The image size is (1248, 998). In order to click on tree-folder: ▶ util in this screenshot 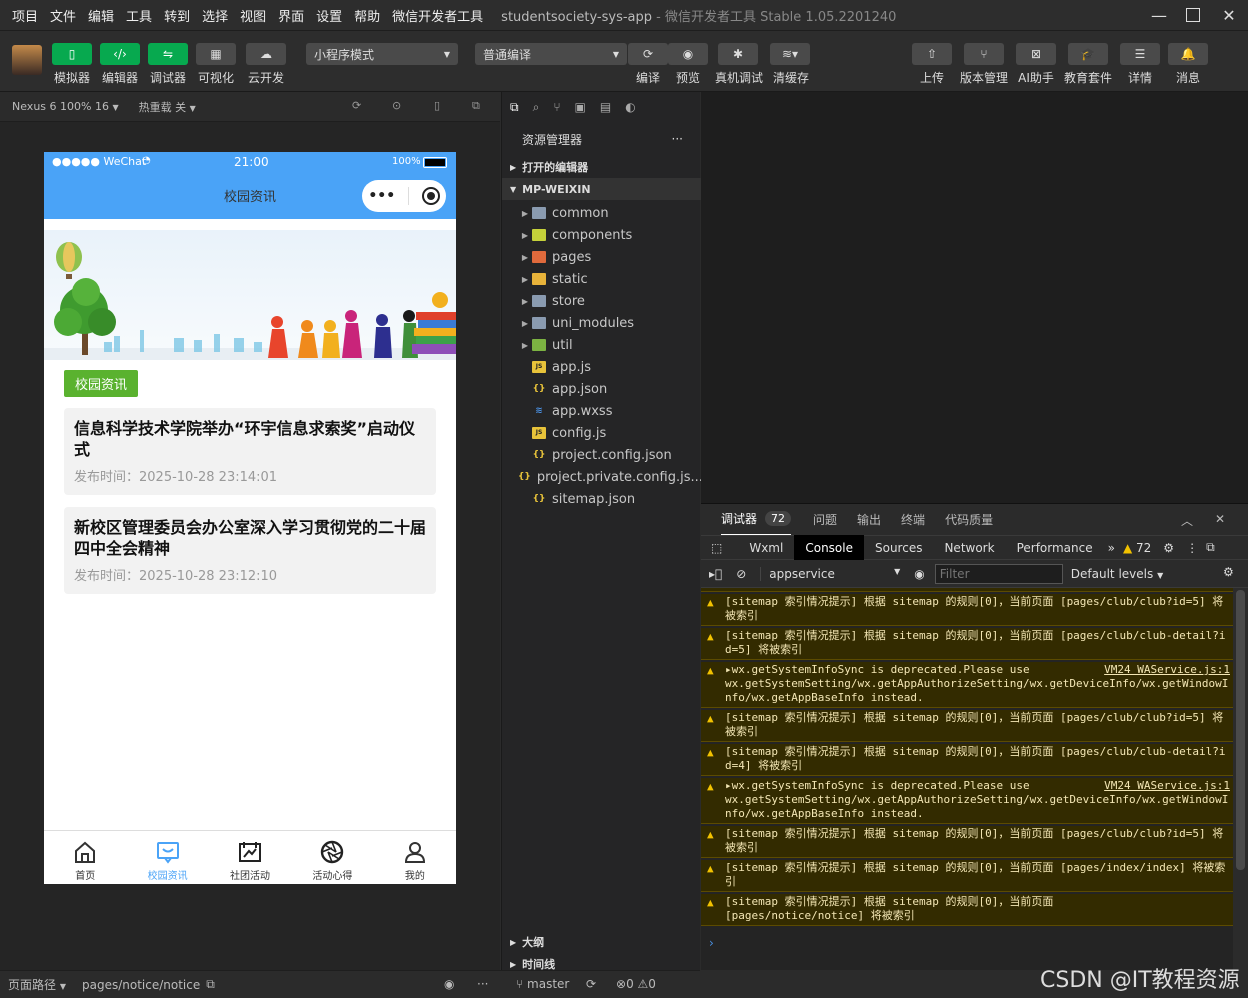, I will do `click(601, 345)`.